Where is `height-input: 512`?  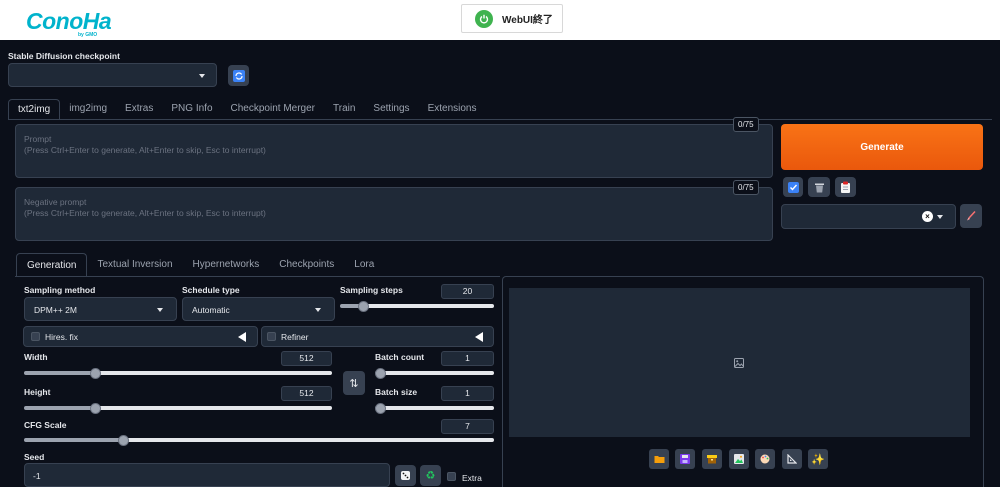
height-input: 512 is located at coordinates (306, 393).